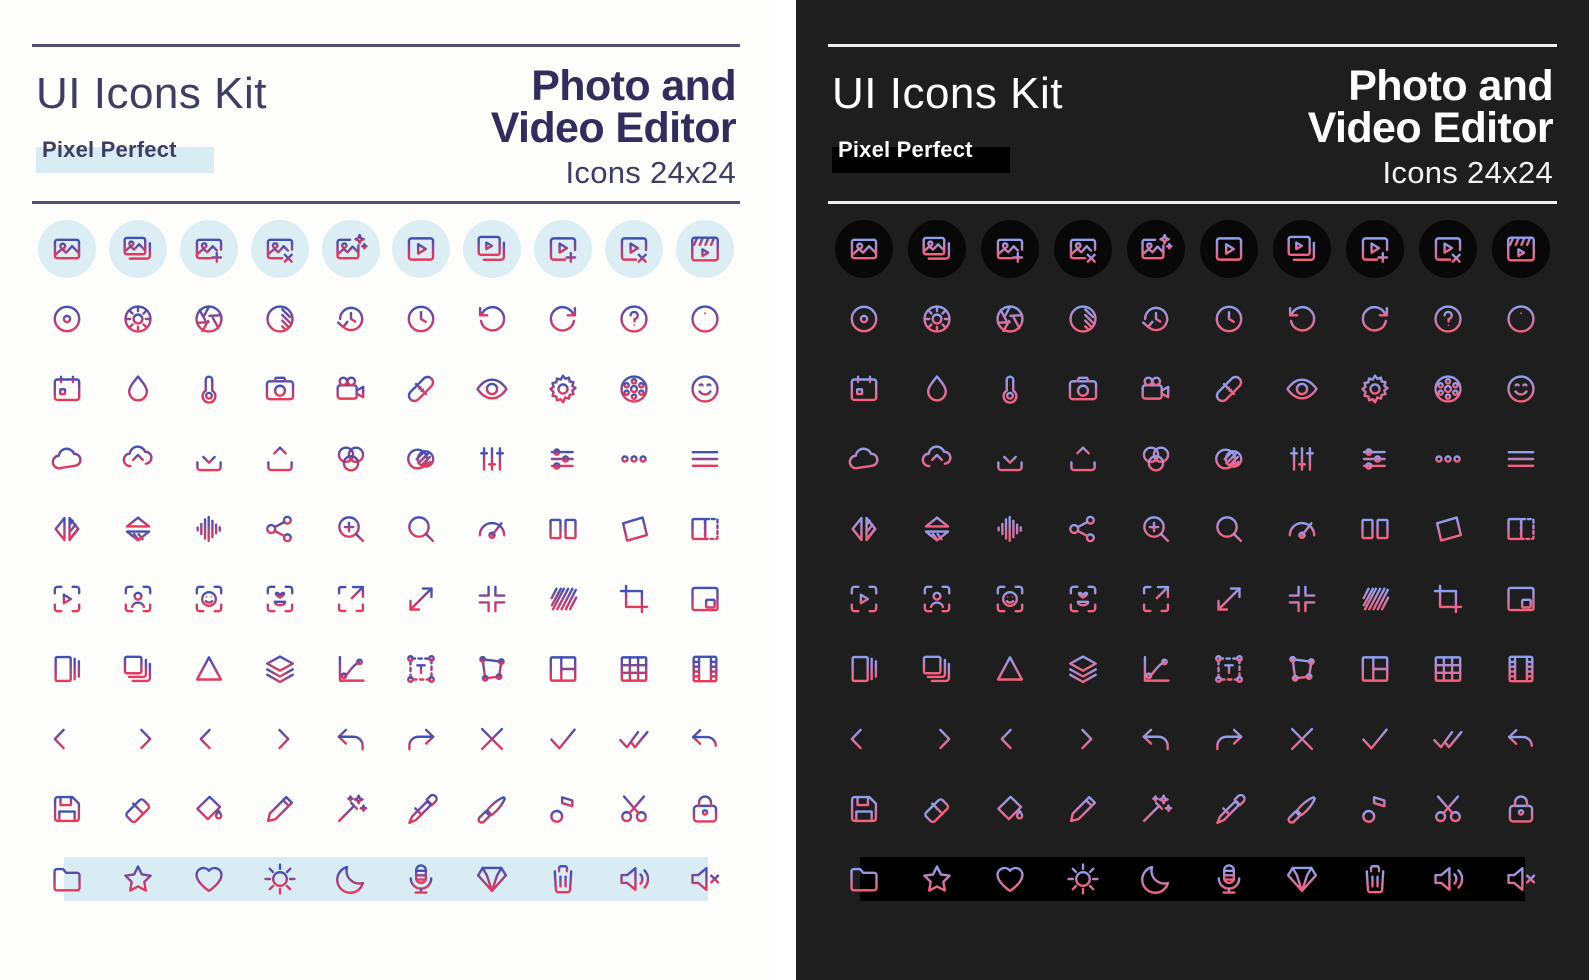 Image resolution: width=1589 pixels, height=980 pixels. Describe the element at coordinates (492, 809) in the screenshot. I see `paintbrush-icon` at that location.